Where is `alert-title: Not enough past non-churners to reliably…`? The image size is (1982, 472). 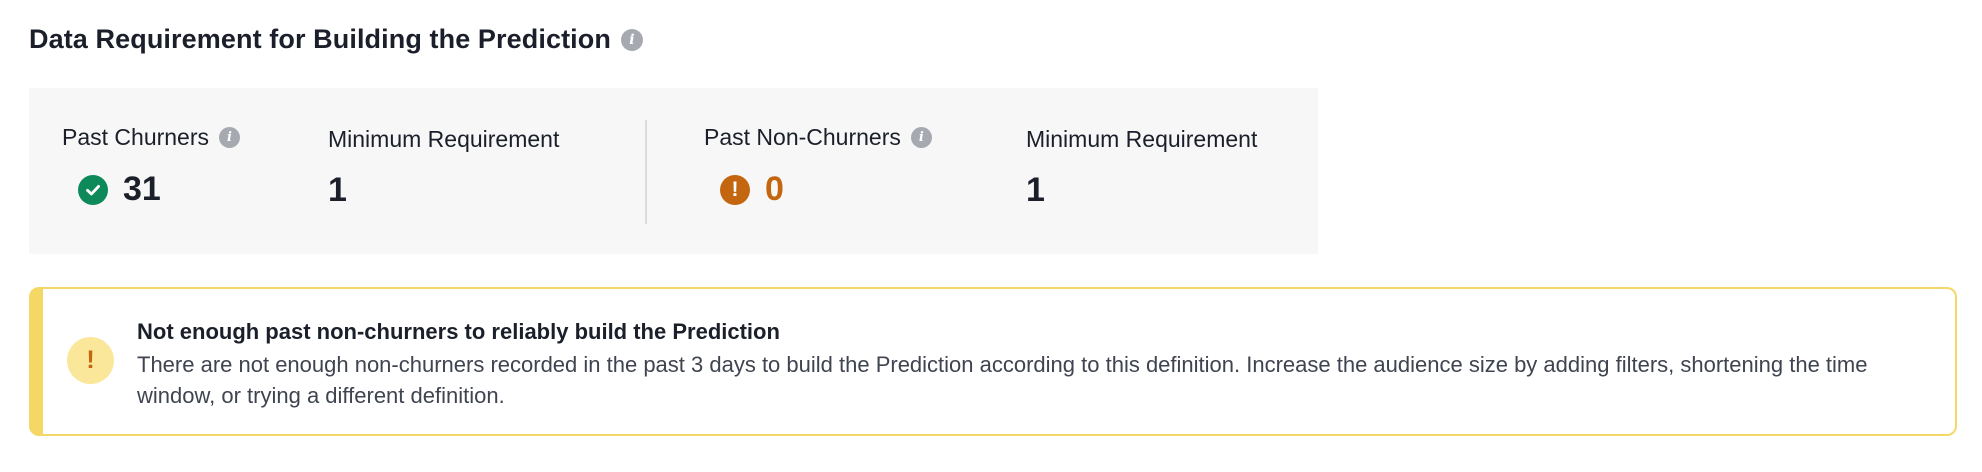
alert-title: Not enough past non-churners to reliably… is located at coordinates (458, 331).